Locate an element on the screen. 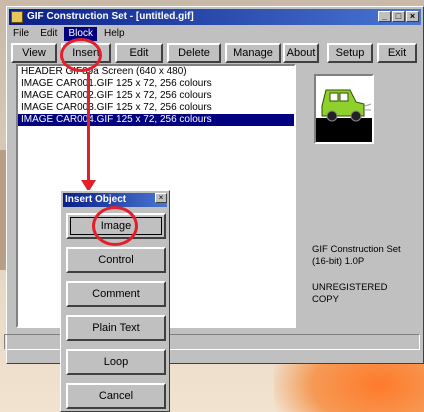  loop-button: Loop is located at coordinates (116, 362).